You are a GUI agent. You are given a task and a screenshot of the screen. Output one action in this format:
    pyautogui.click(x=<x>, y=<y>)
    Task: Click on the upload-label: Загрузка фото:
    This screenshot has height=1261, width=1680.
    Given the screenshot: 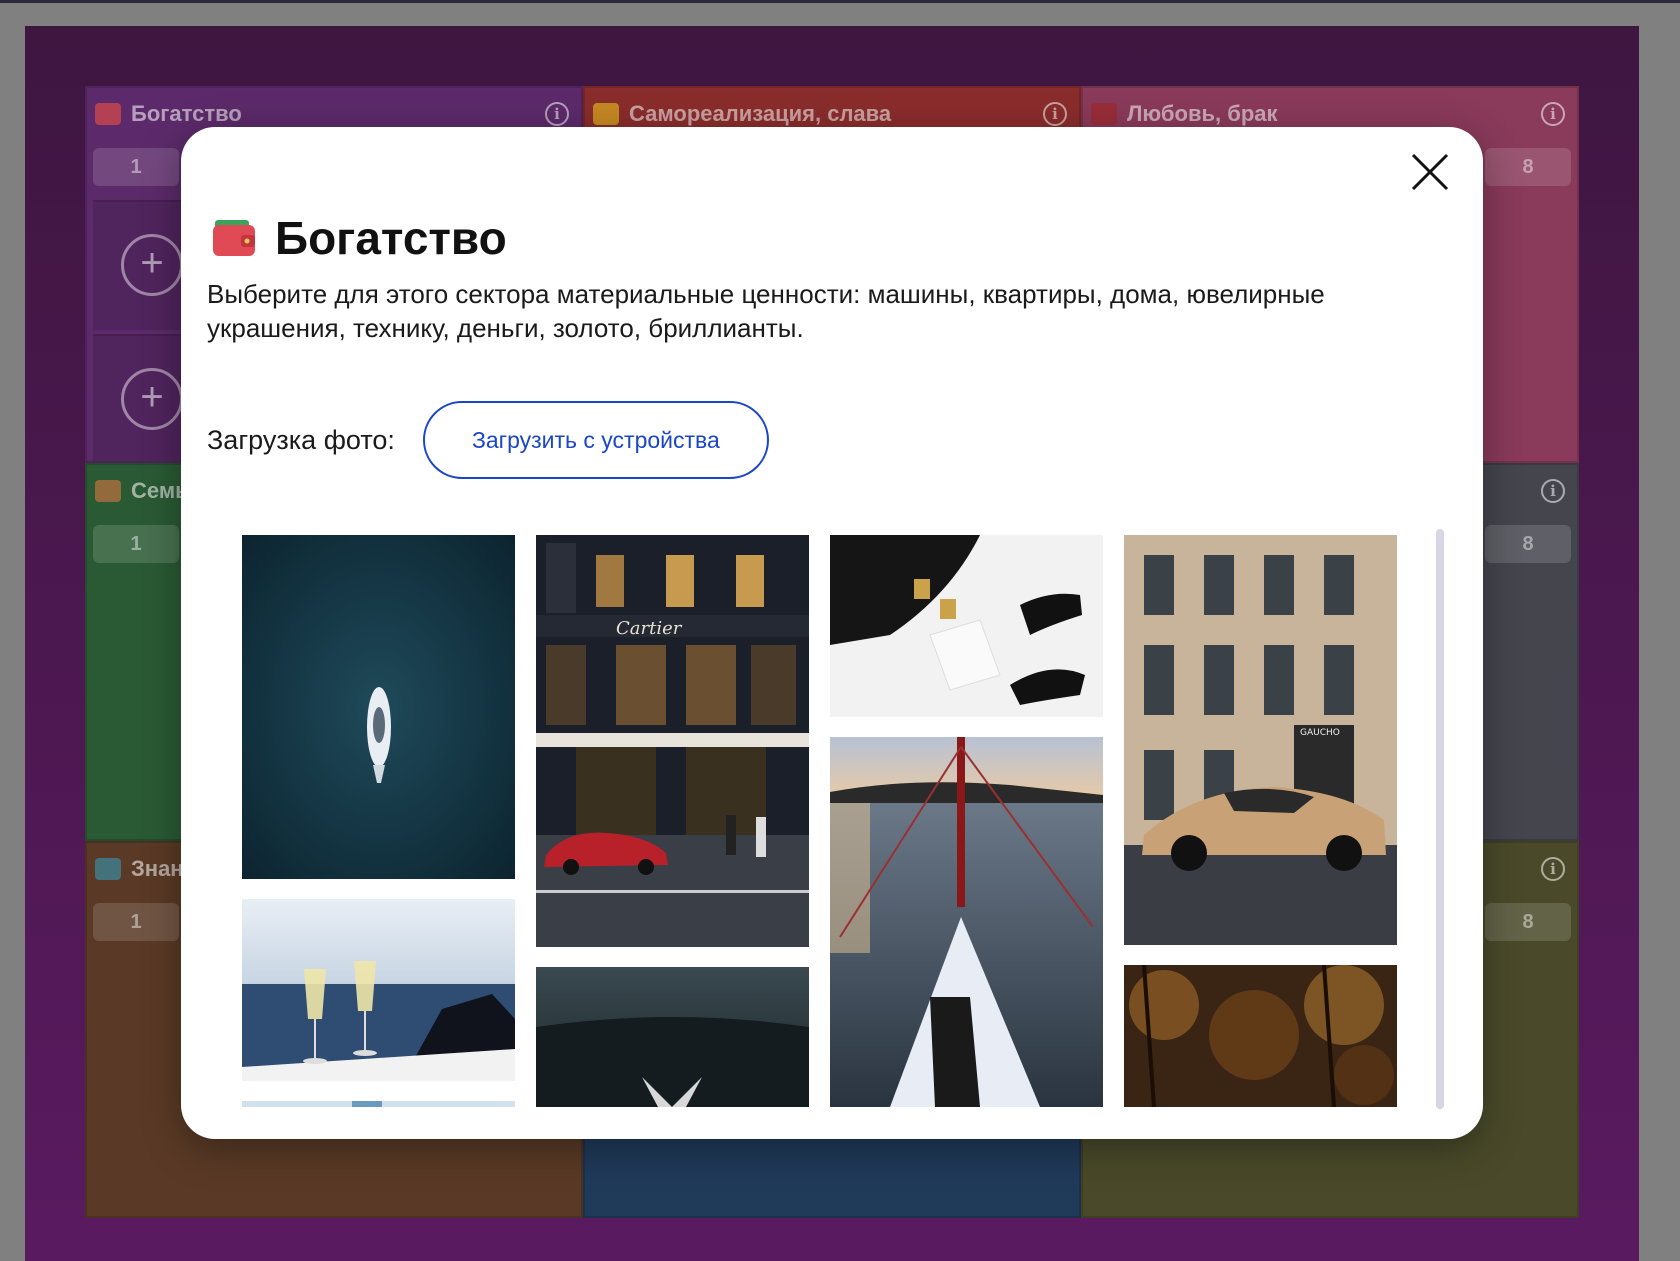 What is the action you would take?
    pyautogui.click(x=301, y=439)
    